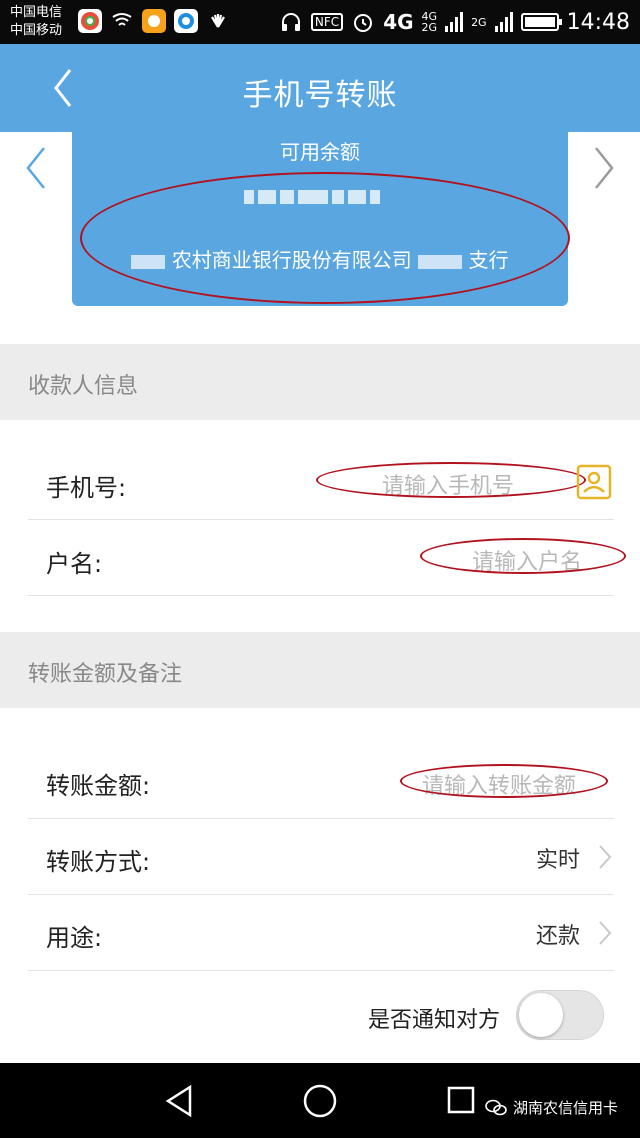 This screenshot has width=640, height=1138. I want to click on nav-home-icon, so click(320, 1101).